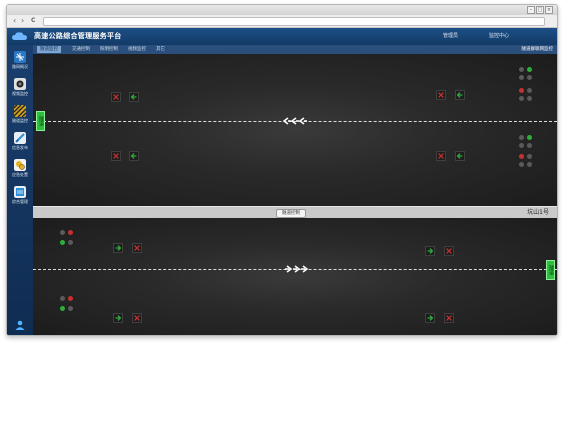 The image size is (562, 438). I want to click on browser-navbar: ‹ › C, so click(282, 21).